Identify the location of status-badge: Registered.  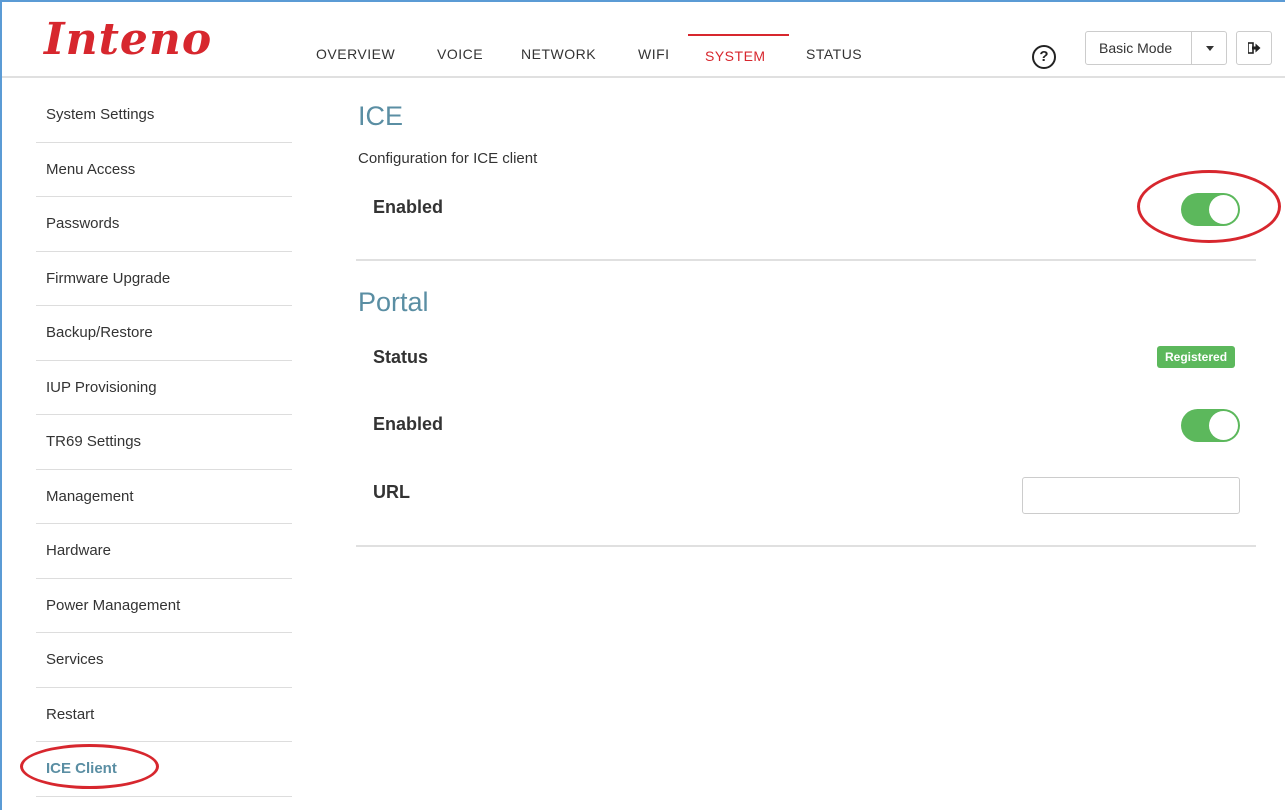
(1196, 357).